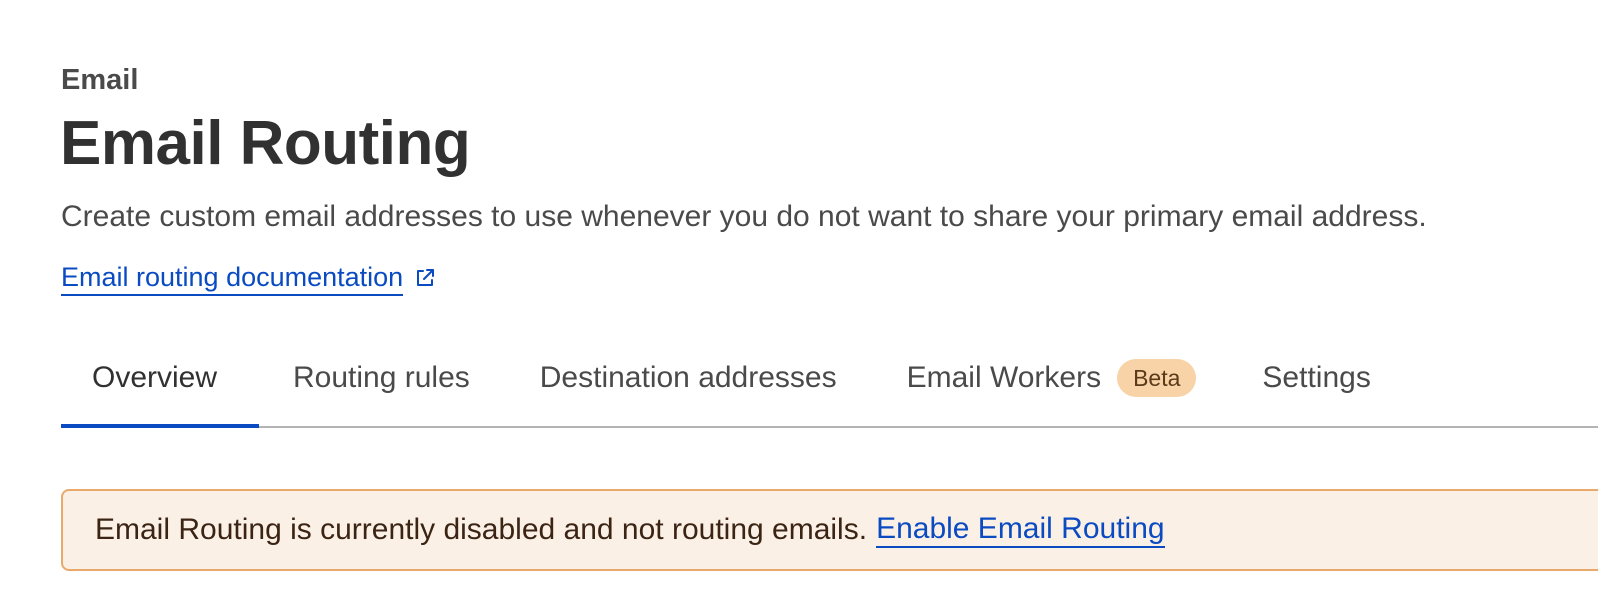  Describe the element at coordinates (155, 377) in the screenshot. I see `tab-label: Overview` at that location.